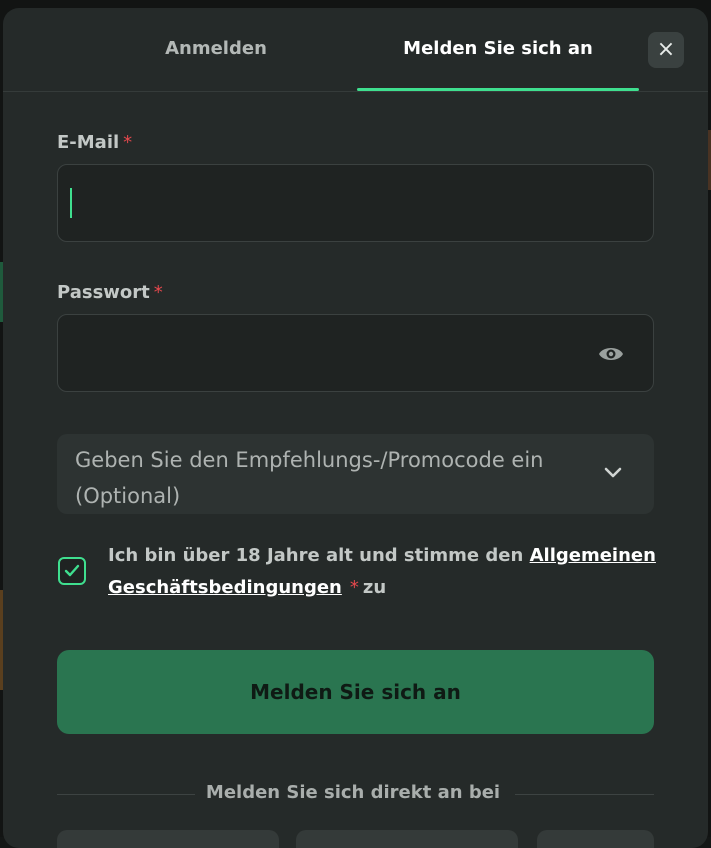 This screenshot has height=848, width=711. I want to click on password-field, so click(330, 353).